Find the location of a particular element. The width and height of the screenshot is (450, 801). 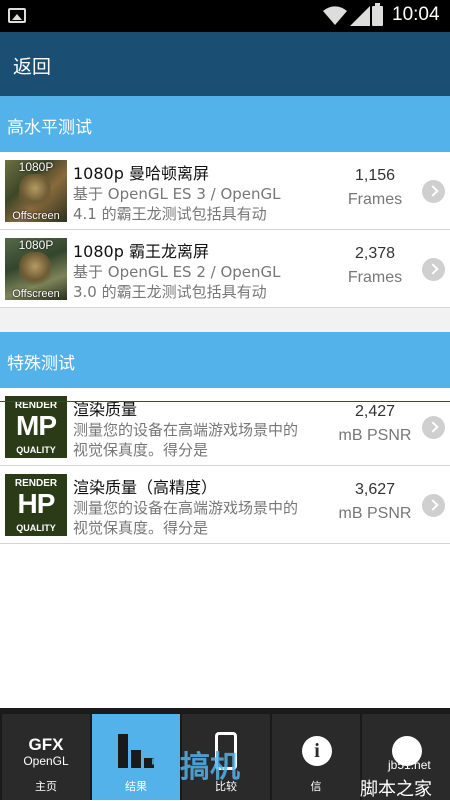

wifi-icon is located at coordinates (335, 15).